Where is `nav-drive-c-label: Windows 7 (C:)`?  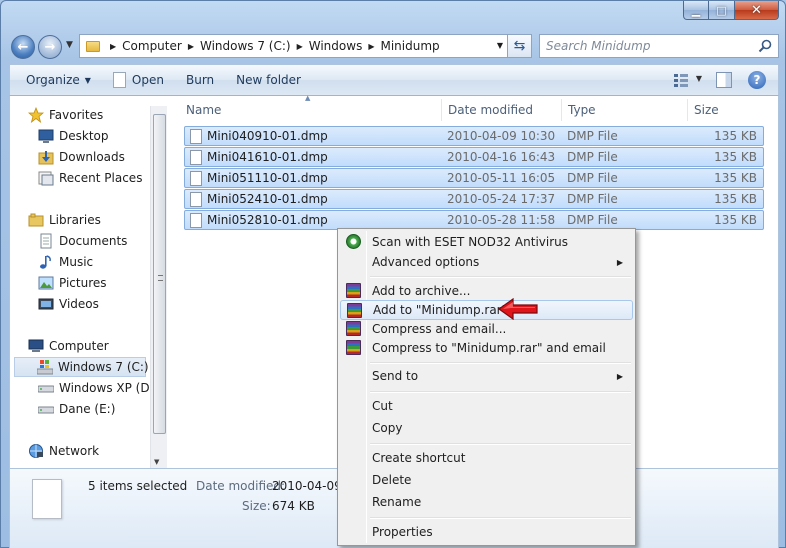 nav-drive-c-label: Windows 7 (C:) is located at coordinates (103, 367).